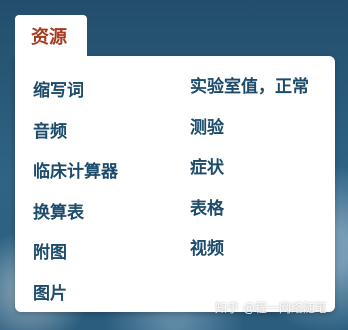  Describe the element at coordinates (249, 93) in the screenshot. I see `menu-item-lab-values-normal: 实验室值，正常` at that location.